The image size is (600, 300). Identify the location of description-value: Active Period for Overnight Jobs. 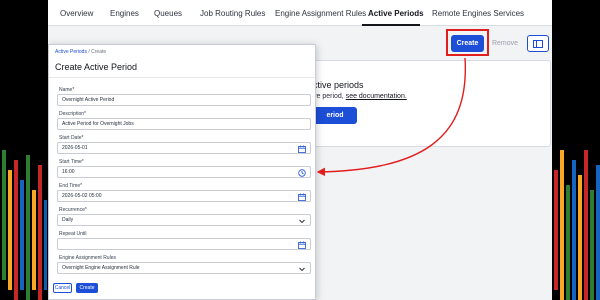
(98, 124).